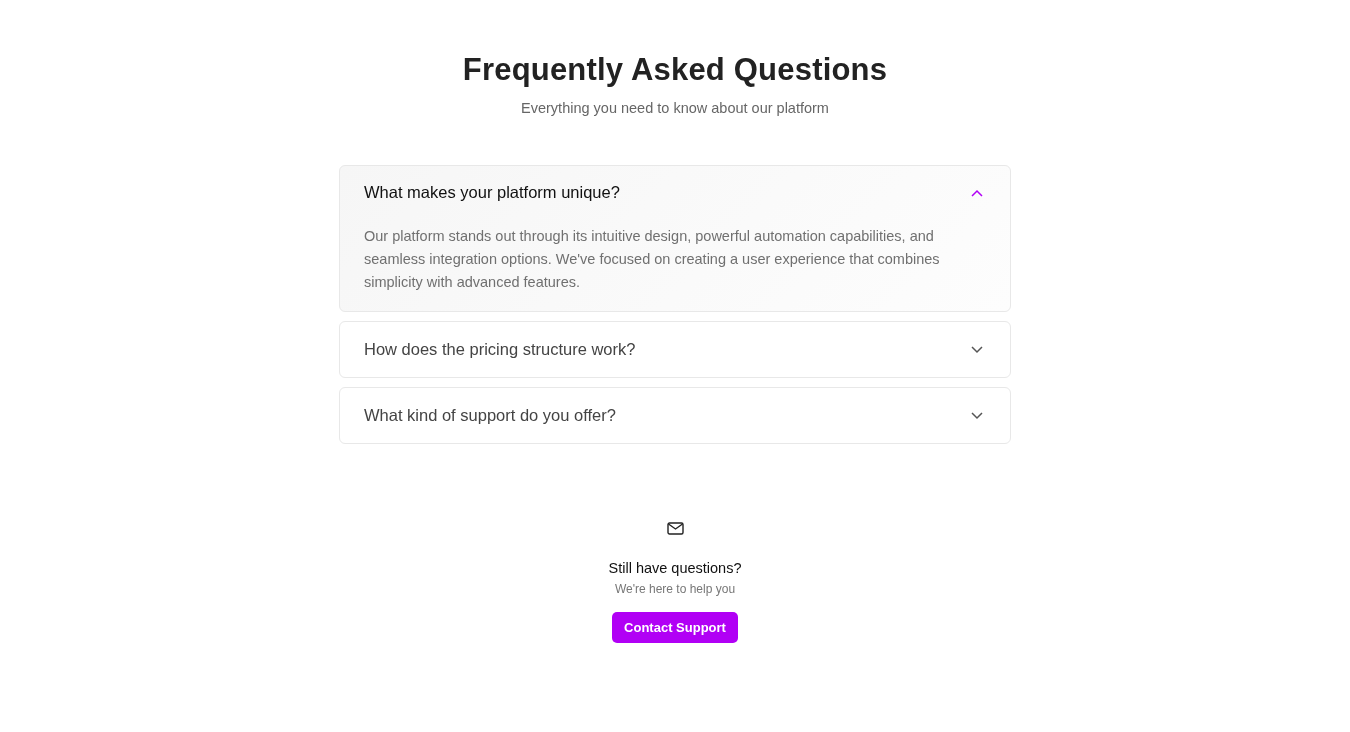 This screenshot has width=1350, height=732. I want to click on page-subtitle: Everything you need to know about our platform, so click(675, 108).